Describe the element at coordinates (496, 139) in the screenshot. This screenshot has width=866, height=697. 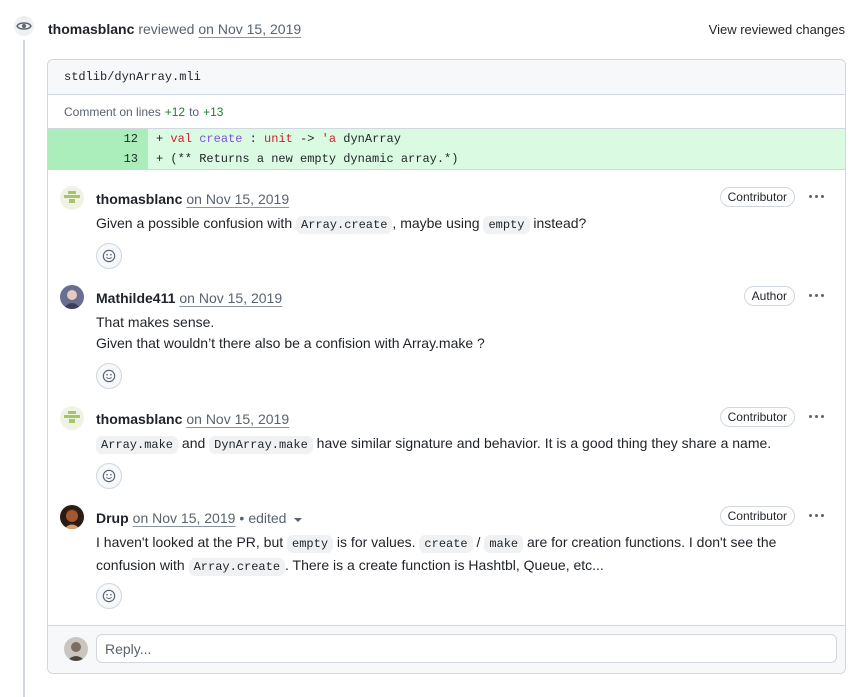
I see `code-line: + val create : unit -> 'a dynArray` at that location.